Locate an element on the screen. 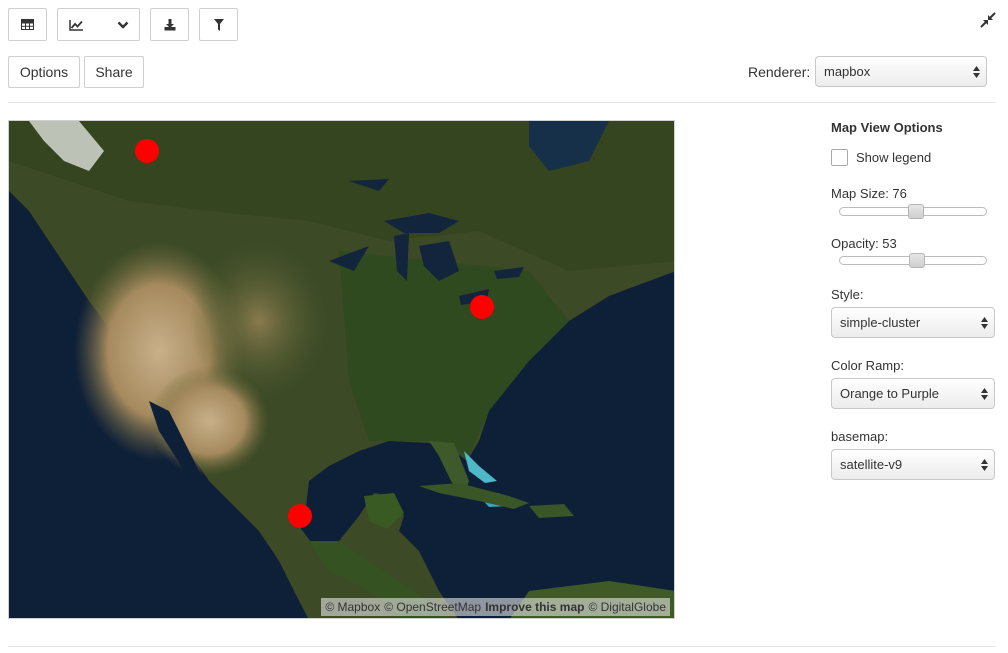  basemap-select: satellite-v9 is located at coordinates (913, 464).